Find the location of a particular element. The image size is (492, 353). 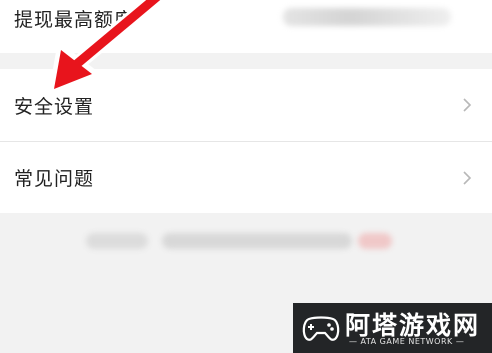

security-settings-label: 安全设置 is located at coordinates (54, 106).